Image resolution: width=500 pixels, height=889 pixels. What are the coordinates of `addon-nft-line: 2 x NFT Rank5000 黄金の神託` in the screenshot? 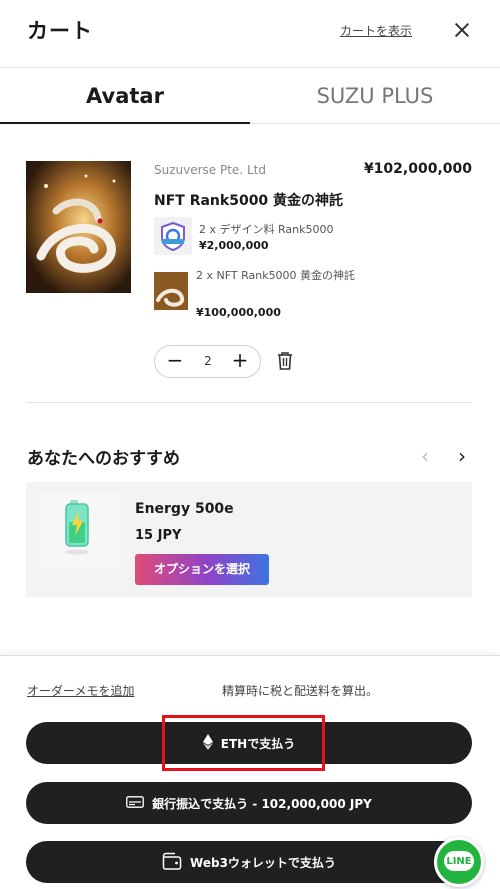 It's located at (276, 275).